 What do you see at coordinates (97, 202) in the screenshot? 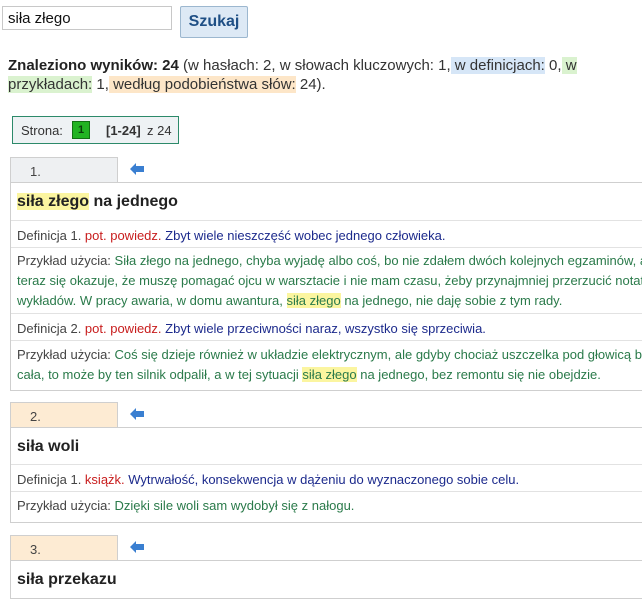
I see `entry-title: siła złego na jednego` at bounding box center [97, 202].